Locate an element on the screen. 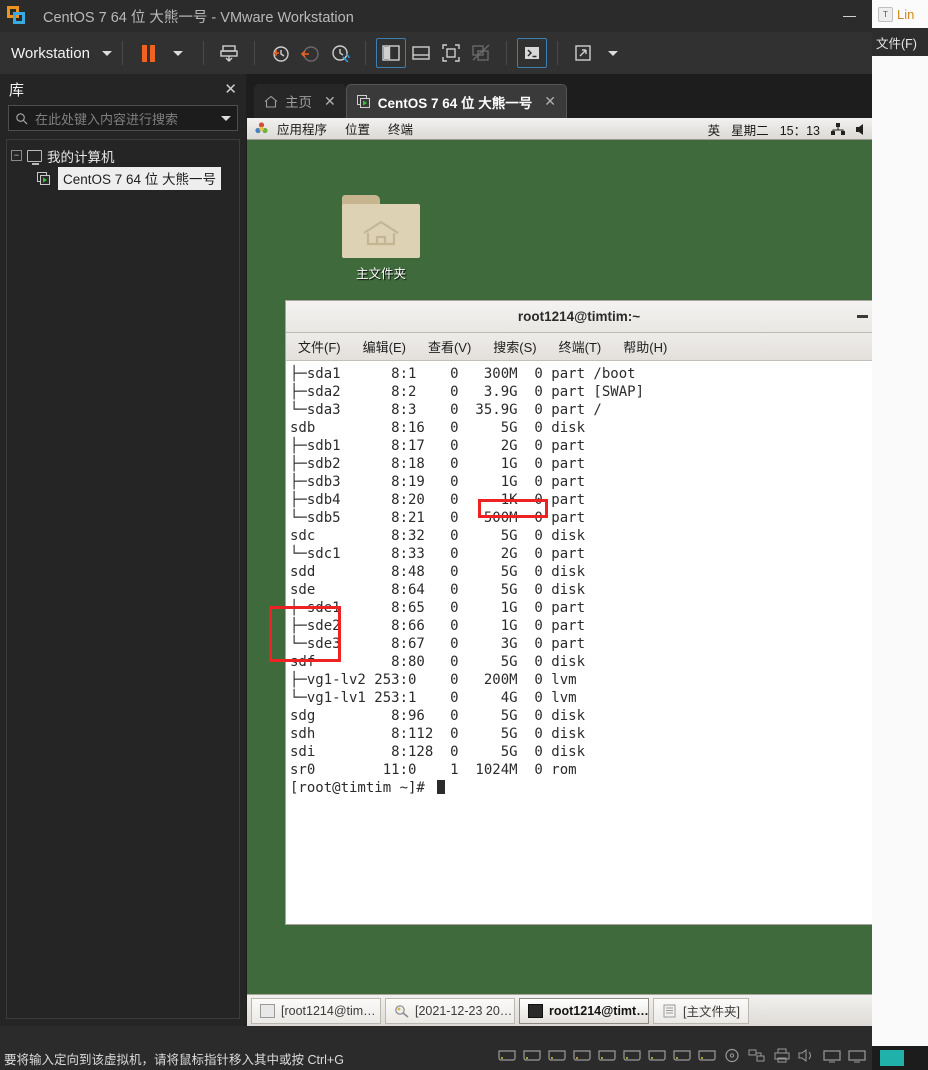 The height and width of the screenshot is (1070, 928). workstation-menu-button: Workstation is located at coordinates (62, 53).